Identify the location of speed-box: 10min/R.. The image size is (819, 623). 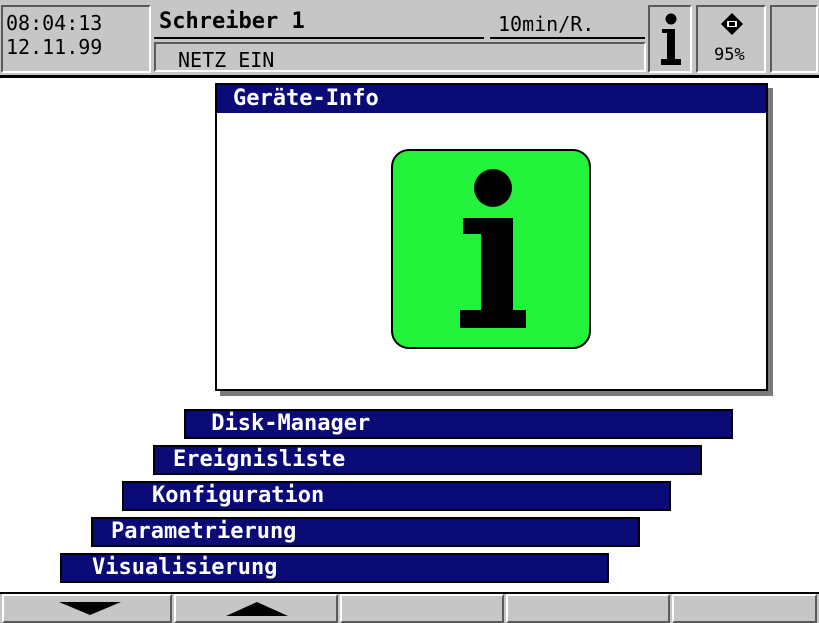
(567, 22).